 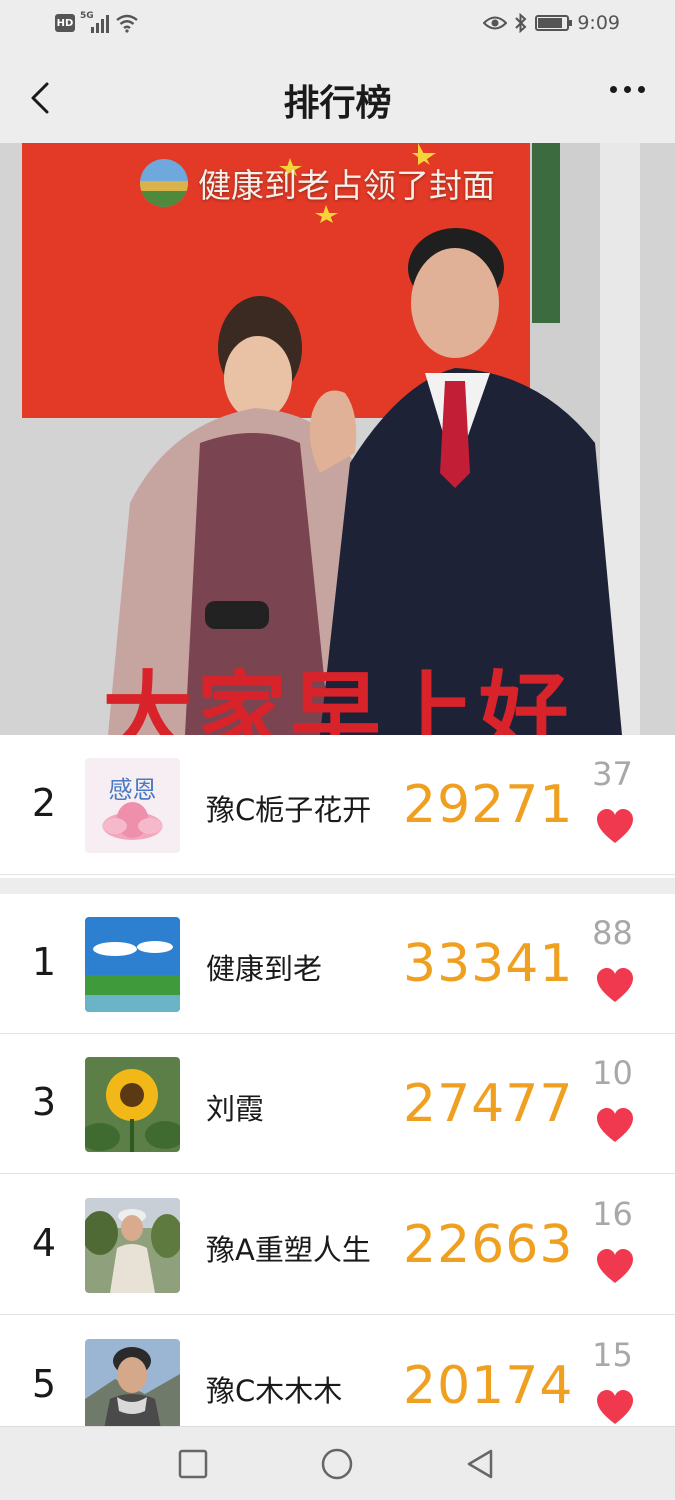 I want to click on step-count: 33341, so click(x=488, y=964).